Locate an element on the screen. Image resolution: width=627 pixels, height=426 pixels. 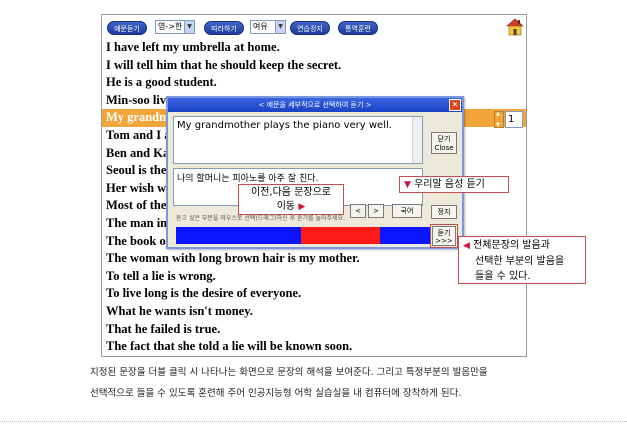
callout-korean-voice: ▼ 우리말 음성 듣기 is located at coordinates (454, 184).